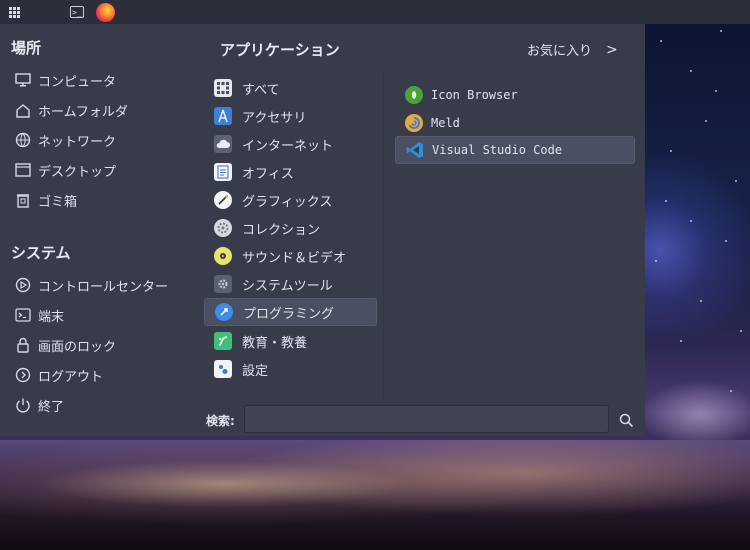 Image resolution: width=750 pixels, height=550 pixels. I want to click on places-item-computer: コンピュータ, so click(104, 80).